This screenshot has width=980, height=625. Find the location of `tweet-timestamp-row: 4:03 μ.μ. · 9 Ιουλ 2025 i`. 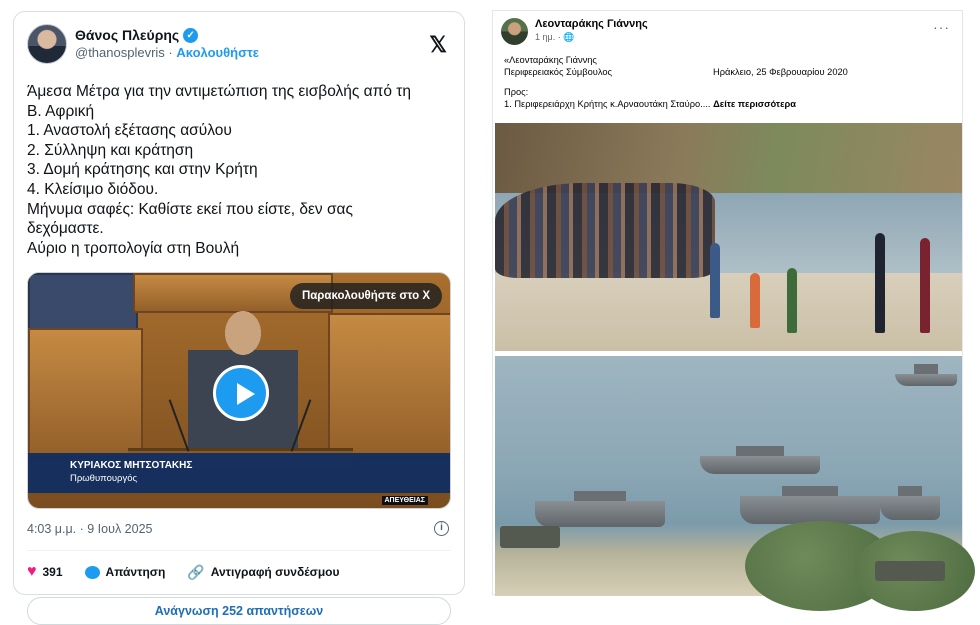

tweet-timestamp-row: 4:03 μ.μ. · 9 Ιουλ 2025 i is located at coordinates (239, 529).